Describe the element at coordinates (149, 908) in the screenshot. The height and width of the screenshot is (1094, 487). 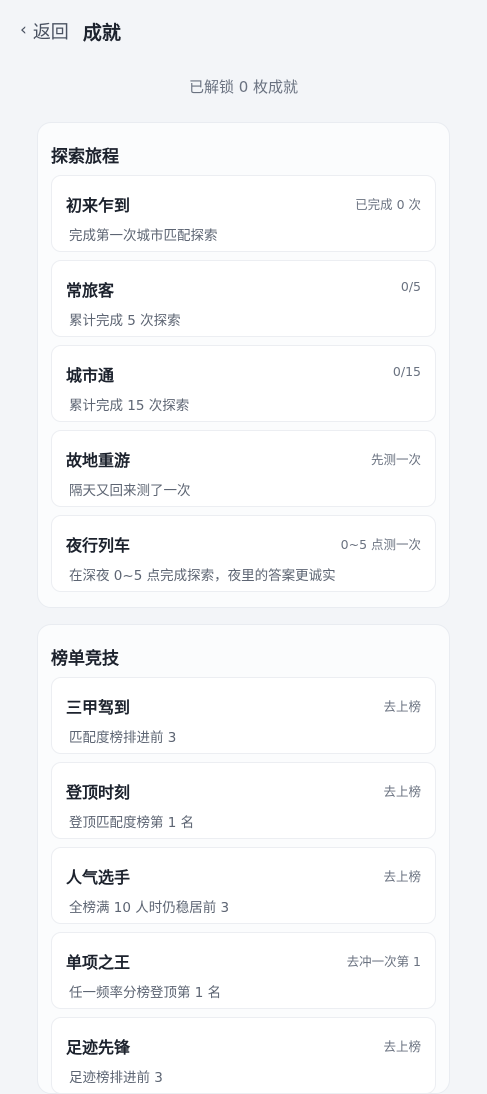
I see `achievement-desc: 全榜满 10 人时仍稳居前 3` at that location.